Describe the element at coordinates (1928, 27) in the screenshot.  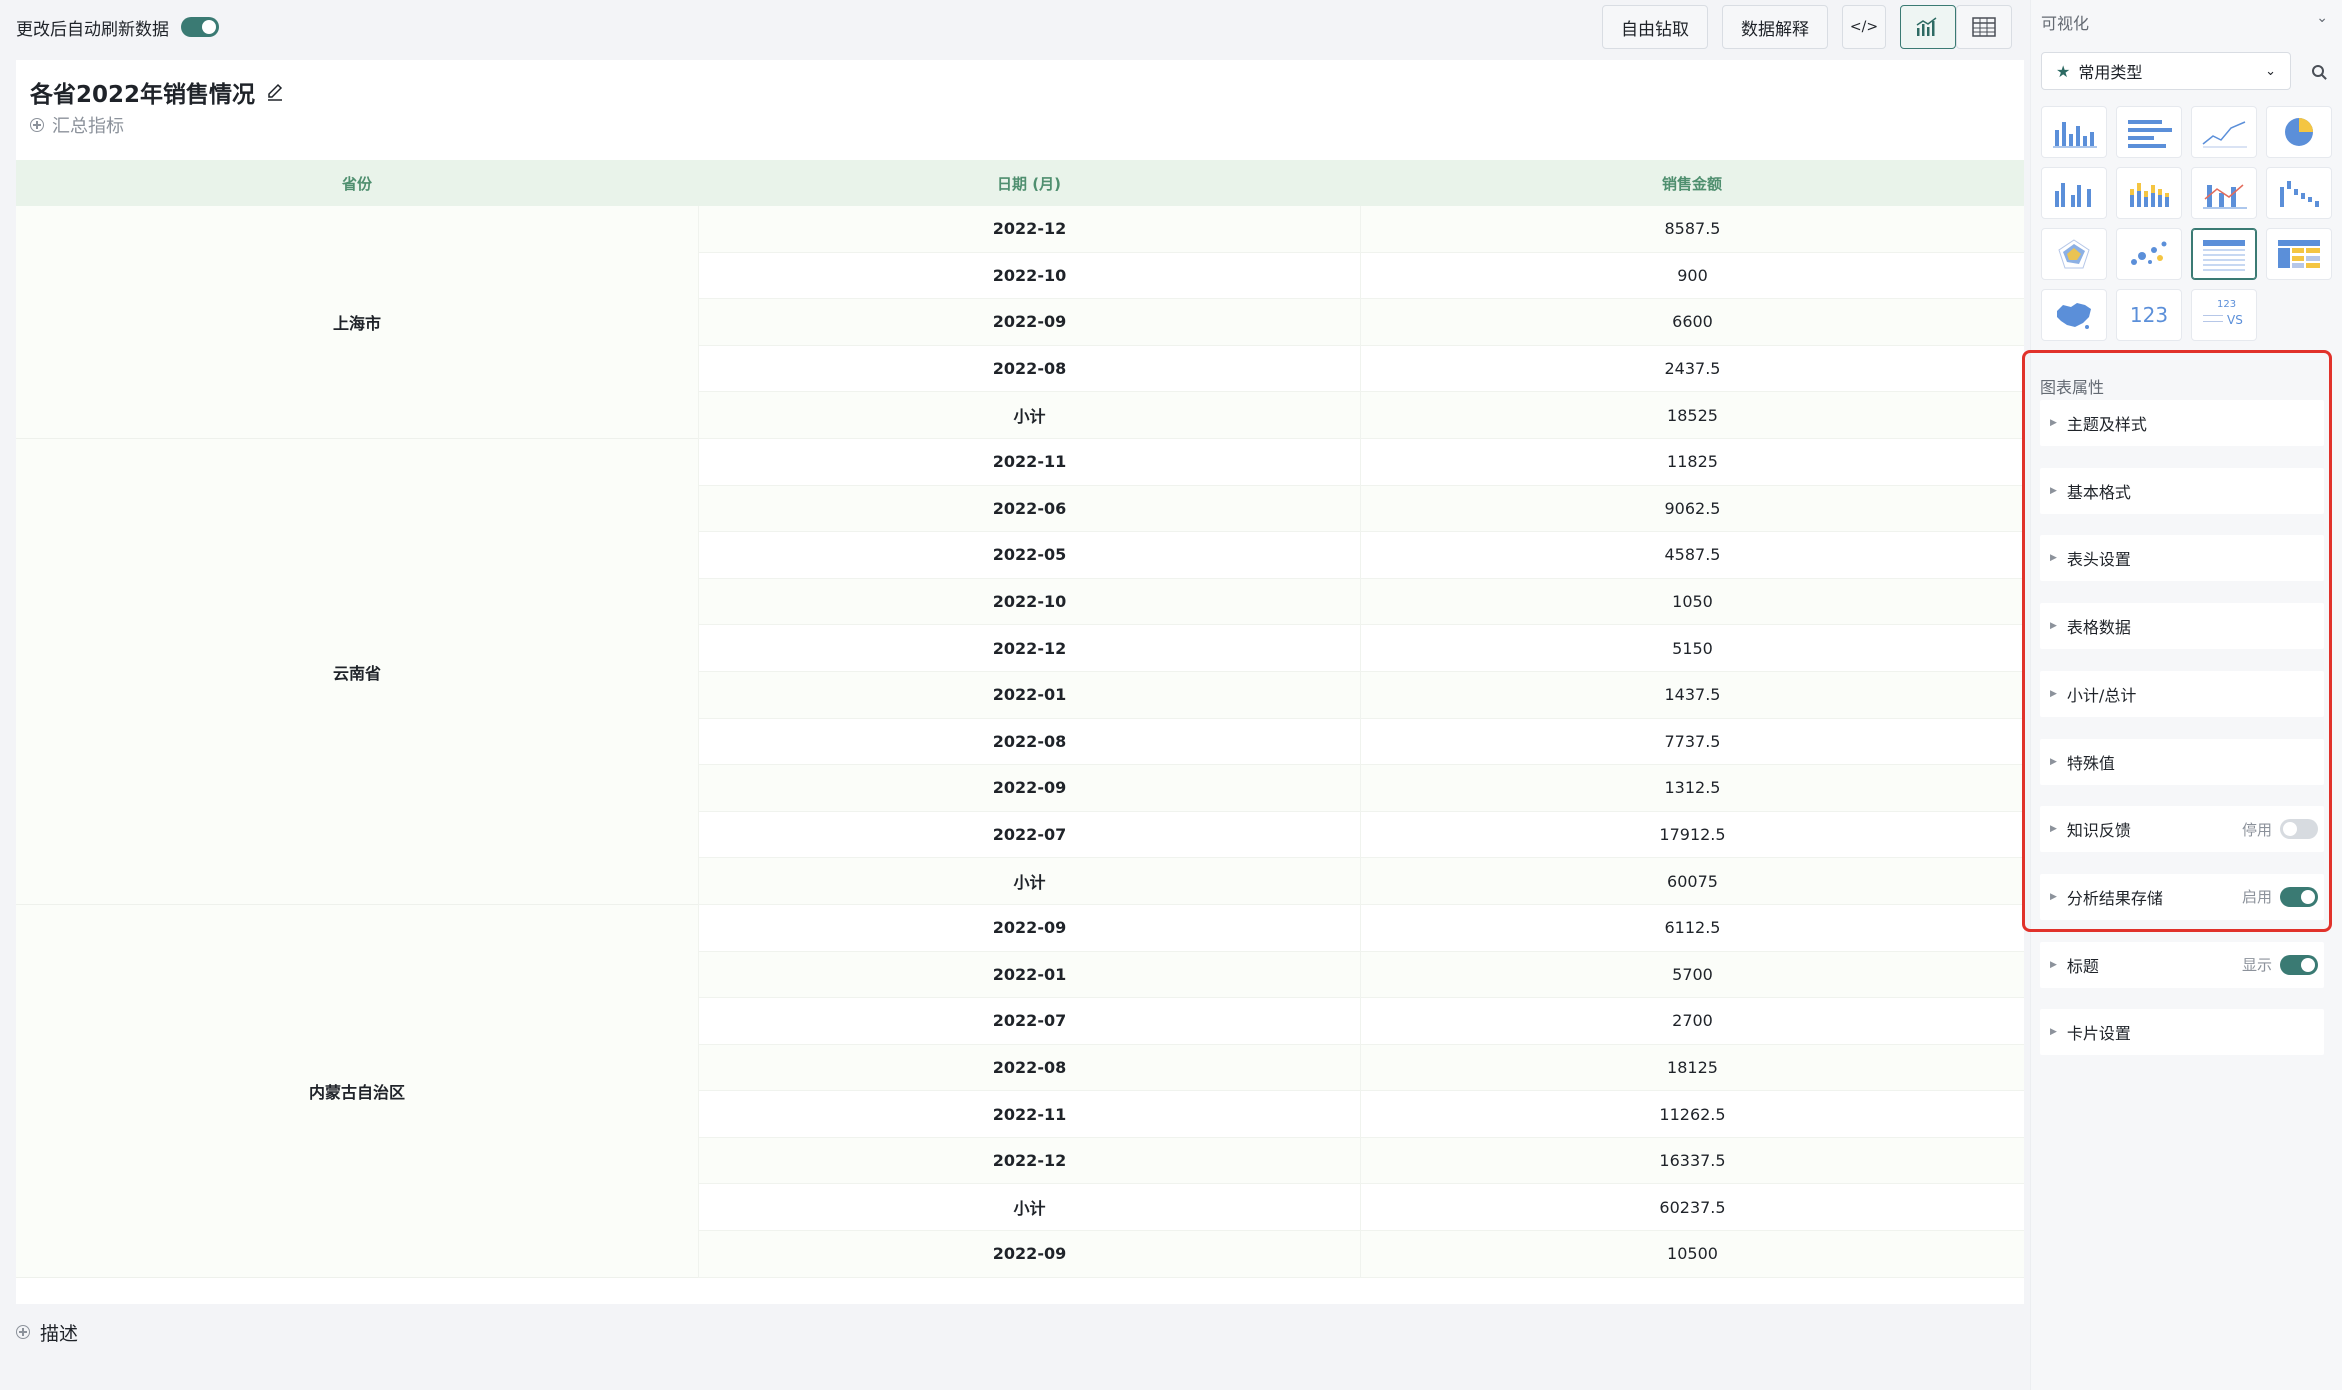
I see `chart-view-button` at that location.